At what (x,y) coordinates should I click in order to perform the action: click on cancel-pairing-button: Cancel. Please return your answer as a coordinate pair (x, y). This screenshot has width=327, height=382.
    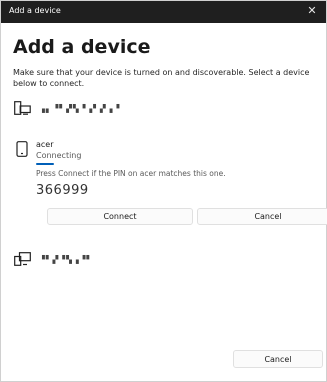
    Looking at the image, I should click on (262, 216).